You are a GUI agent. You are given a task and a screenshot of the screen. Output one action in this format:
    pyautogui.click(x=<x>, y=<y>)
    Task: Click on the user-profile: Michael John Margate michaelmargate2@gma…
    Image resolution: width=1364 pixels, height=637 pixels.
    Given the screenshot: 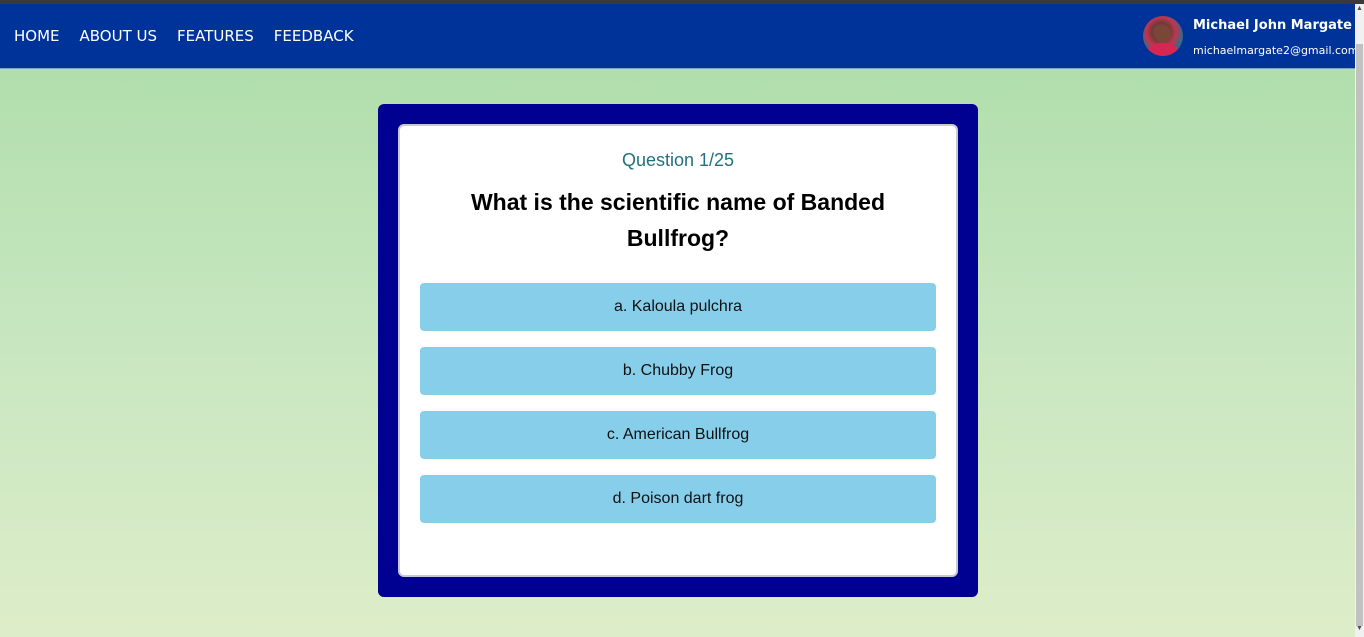 What is the action you would take?
    pyautogui.click(x=1251, y=36)
    